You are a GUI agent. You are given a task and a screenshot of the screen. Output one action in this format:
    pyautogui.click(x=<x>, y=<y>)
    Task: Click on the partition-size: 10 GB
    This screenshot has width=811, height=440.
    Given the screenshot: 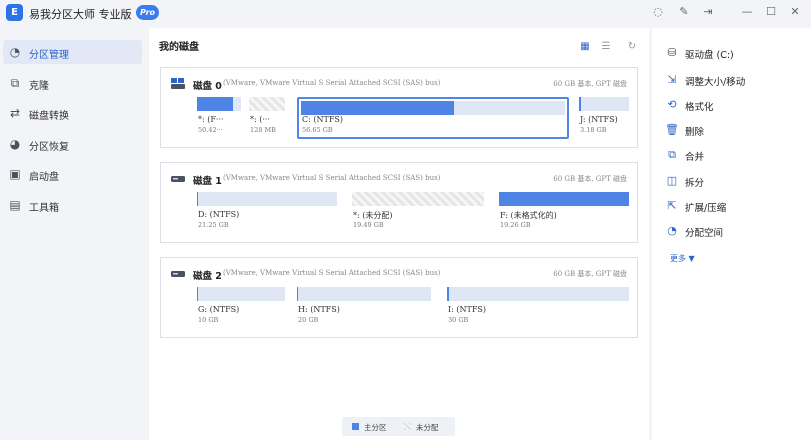 What is the action you would take?
    pyautogui.click(x=208, y=320)
    